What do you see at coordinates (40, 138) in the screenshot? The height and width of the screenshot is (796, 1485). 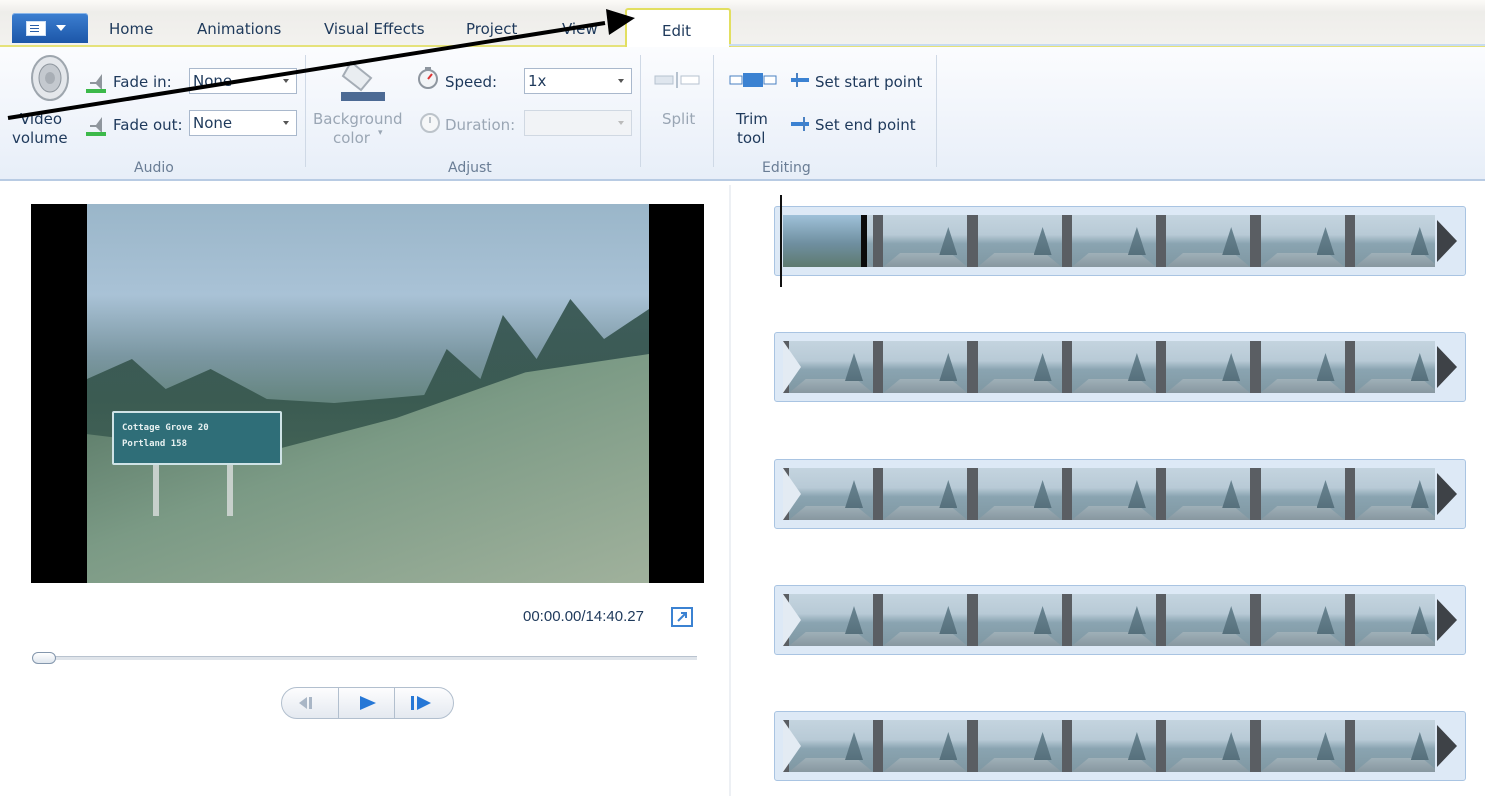 I see `video-volume-label-2: volume` at bounding box center [40, 138].